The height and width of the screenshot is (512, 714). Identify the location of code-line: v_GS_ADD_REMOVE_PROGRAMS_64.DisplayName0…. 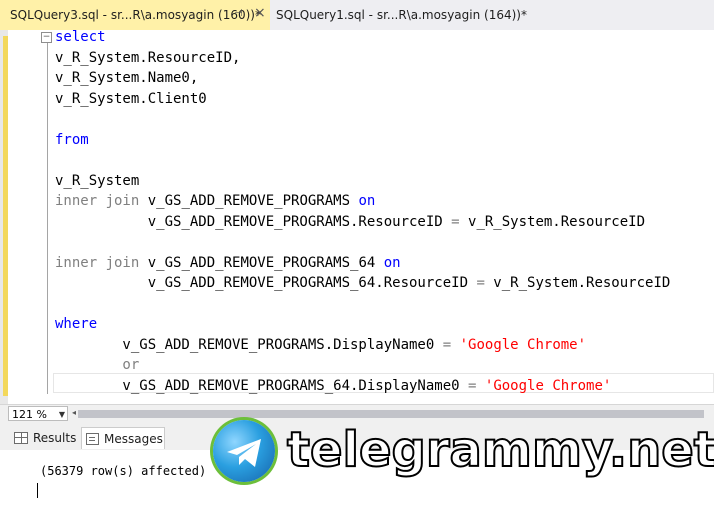
(362, 386).